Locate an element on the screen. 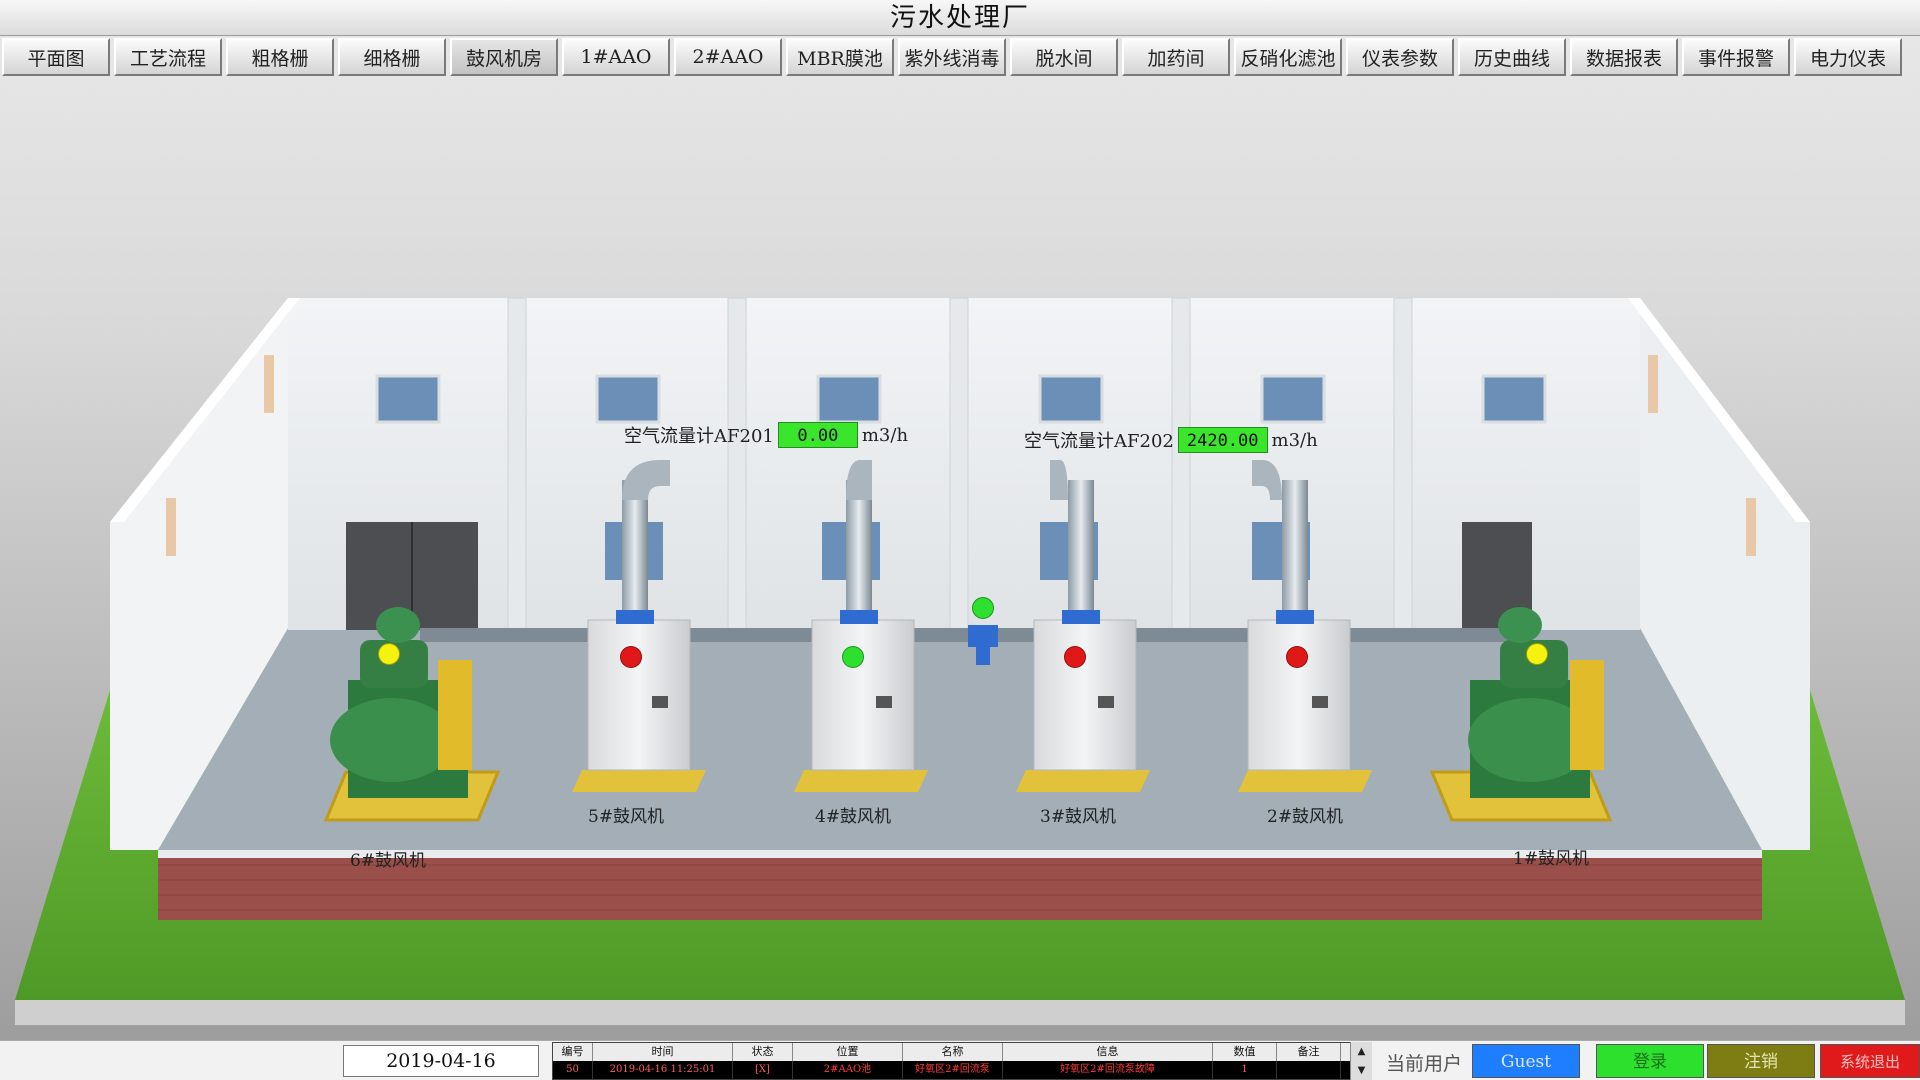  nav-coarse-screen: 粗格栅 is located at coordinates (280, 57).